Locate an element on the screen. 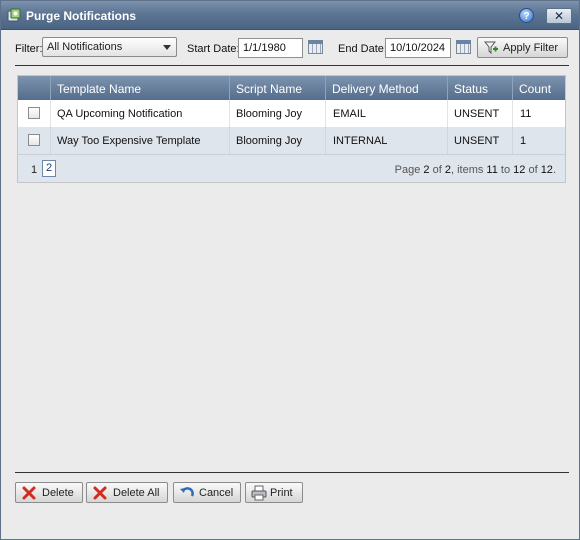 This screenshot has width=580, height=540. page-info-item-to: 12 is located at coordinates (519, 170).